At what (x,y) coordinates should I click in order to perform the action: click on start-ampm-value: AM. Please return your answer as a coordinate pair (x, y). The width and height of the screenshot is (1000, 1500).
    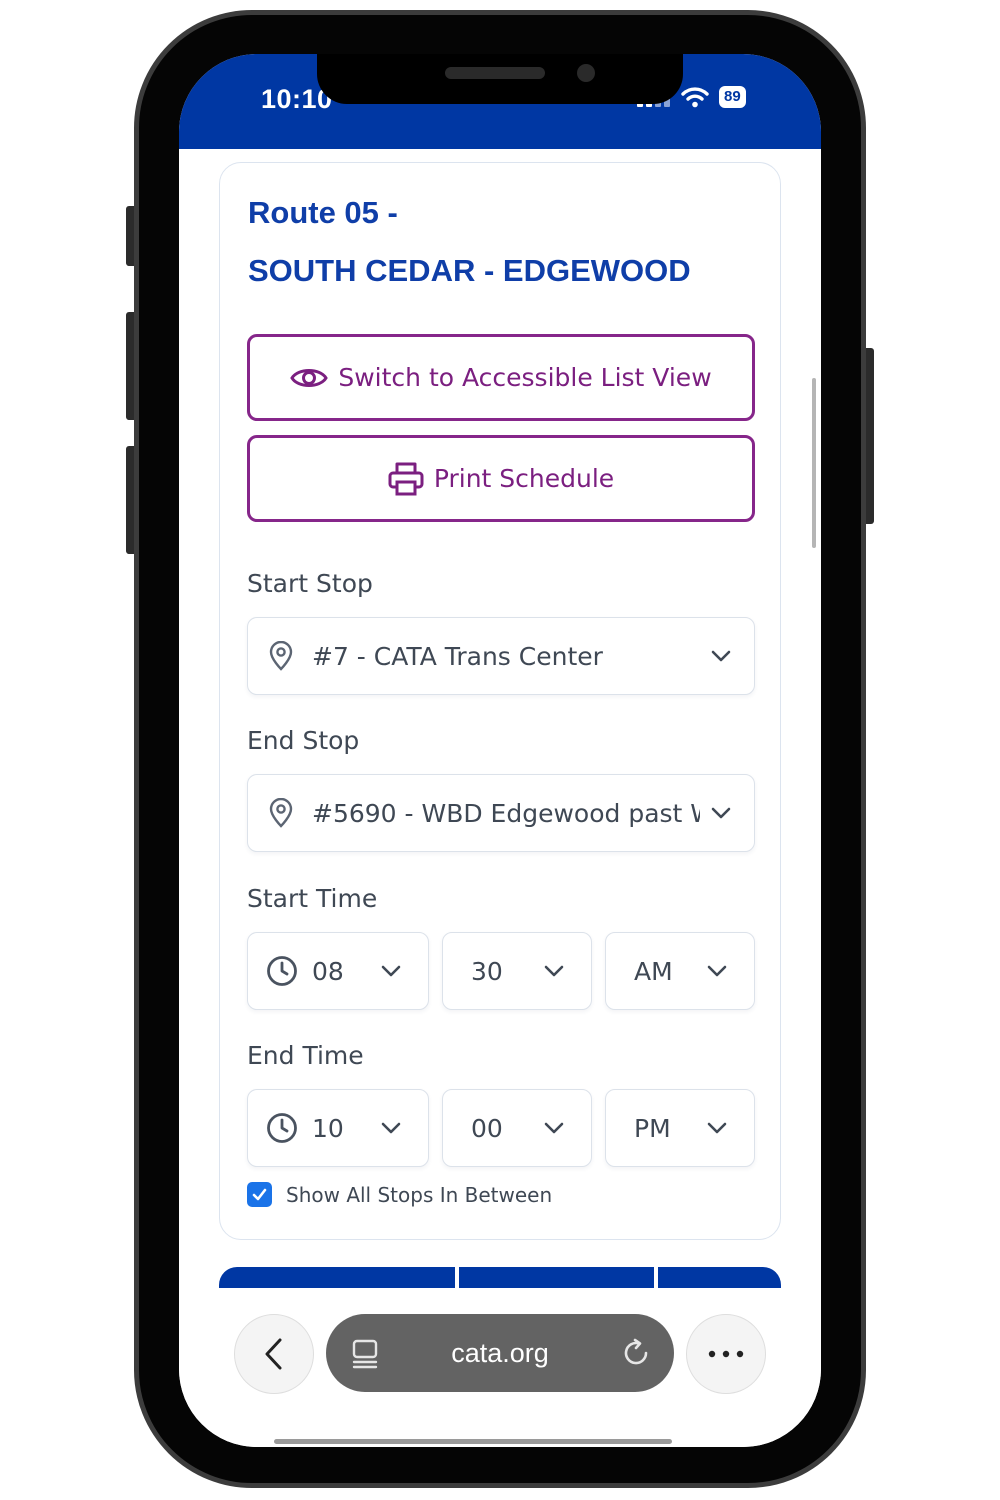
    Looking at the image, I should click on (653, 971).